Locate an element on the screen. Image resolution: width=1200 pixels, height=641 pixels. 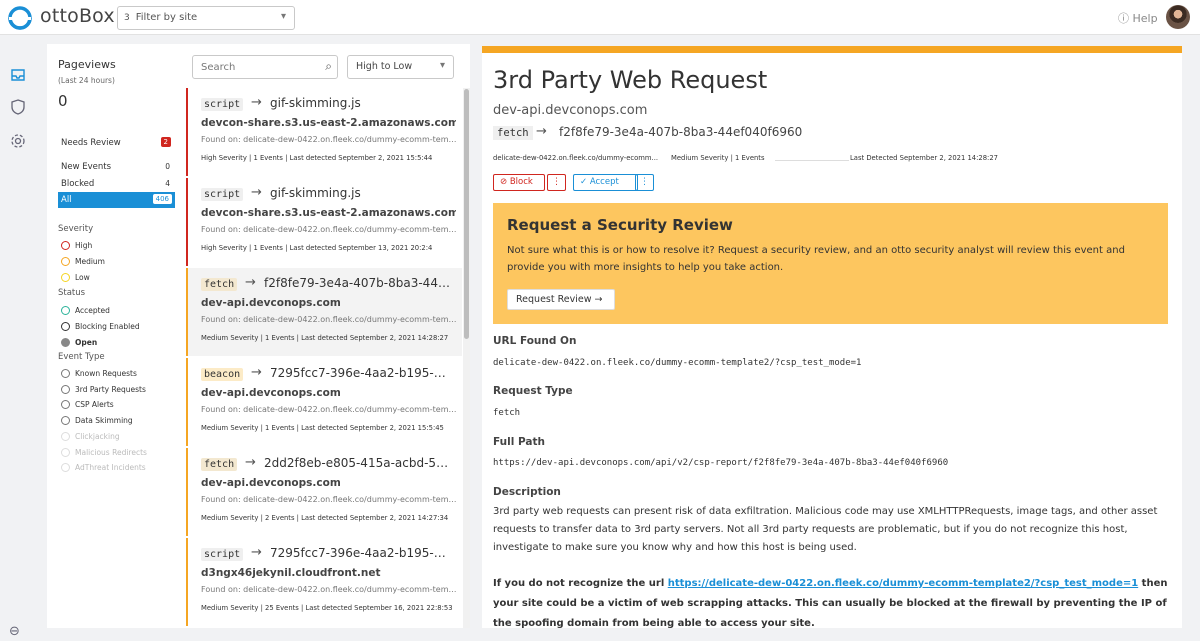
help-label: Help is located at coordinates (1145, 18).